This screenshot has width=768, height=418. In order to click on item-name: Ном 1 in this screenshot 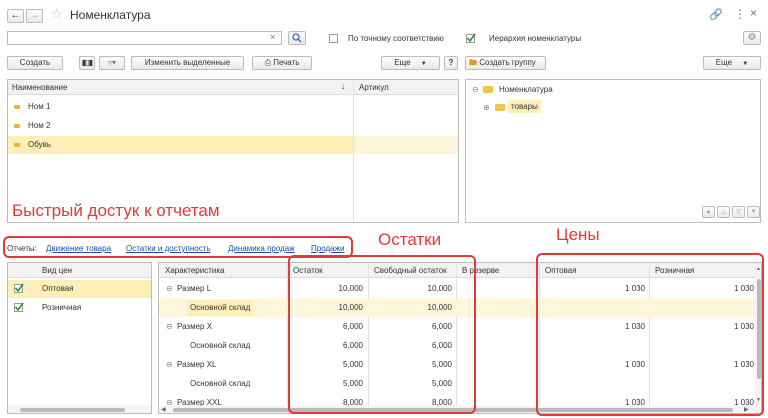, I will do `click(39, 106)`.